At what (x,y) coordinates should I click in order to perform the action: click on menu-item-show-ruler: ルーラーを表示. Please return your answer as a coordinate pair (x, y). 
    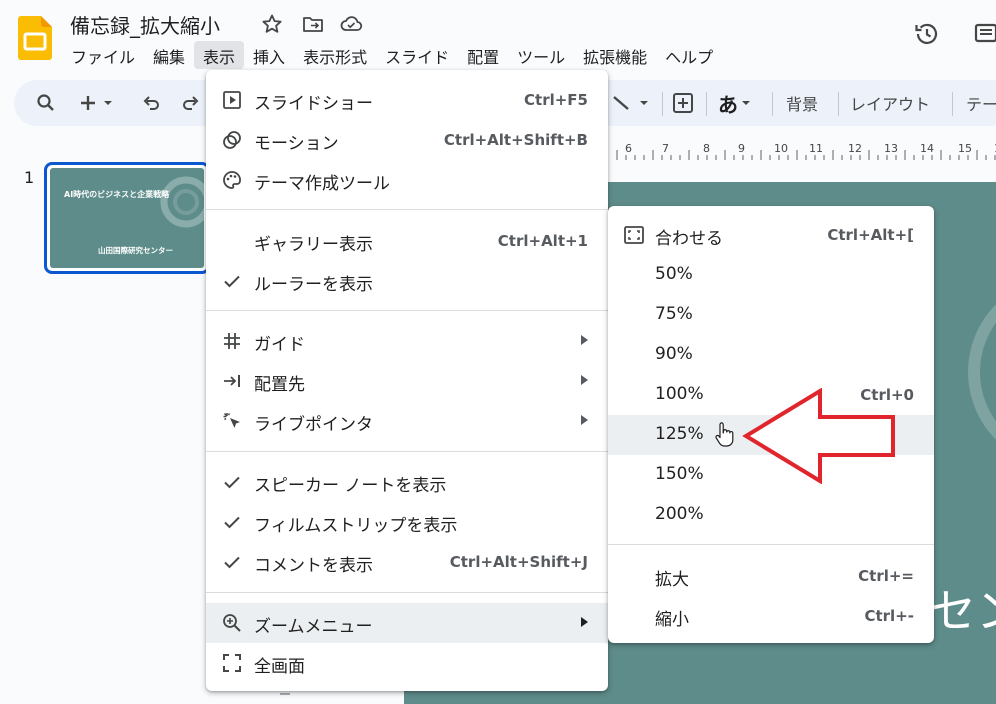
    Looking at the image, I should click on (407, 281).